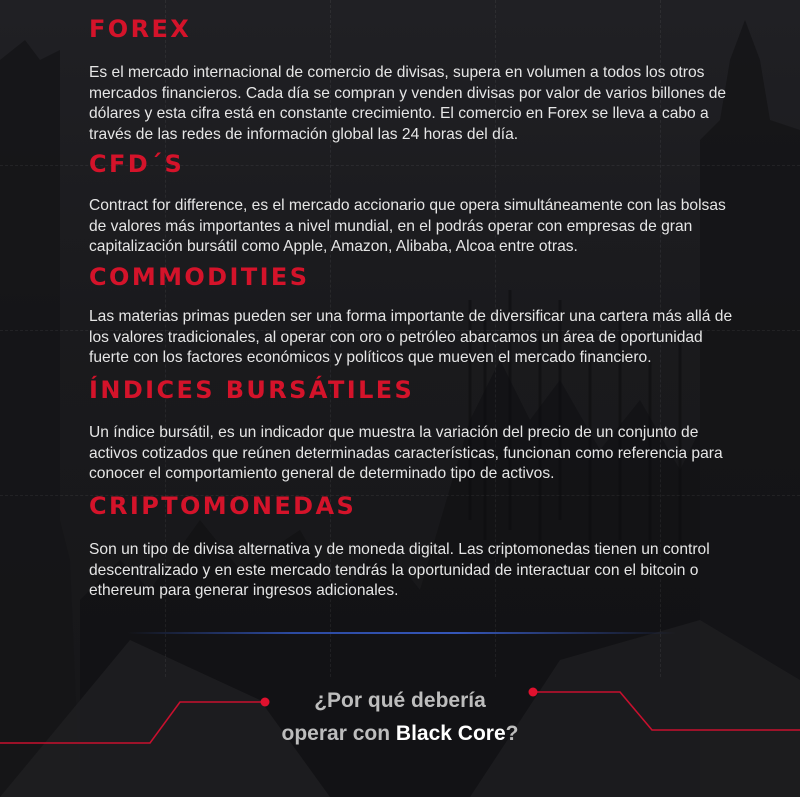 This screenshot has width=800, height=797. Describe the element at coordinates (223, 506) in the screenshot. I see `section-title-criptomonedas: CRIPTOMONEDAS` at that location.